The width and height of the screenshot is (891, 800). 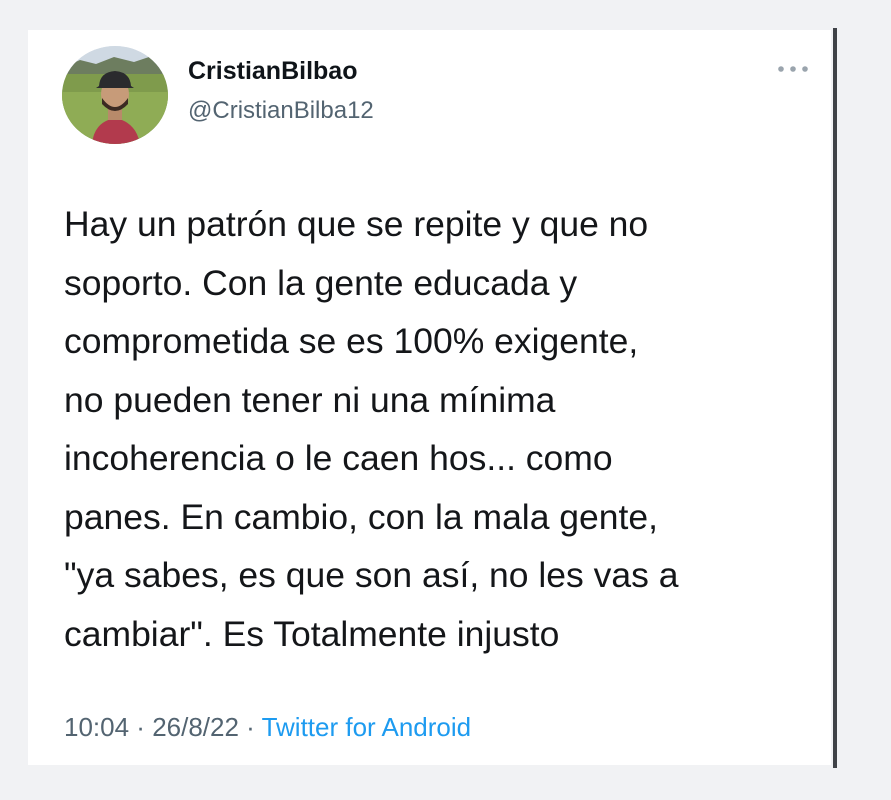 What do you see at coordinates (195, 727) in the screenshot?
I see `tweet-date: 26/8/22` at bounding box center [195, 727].